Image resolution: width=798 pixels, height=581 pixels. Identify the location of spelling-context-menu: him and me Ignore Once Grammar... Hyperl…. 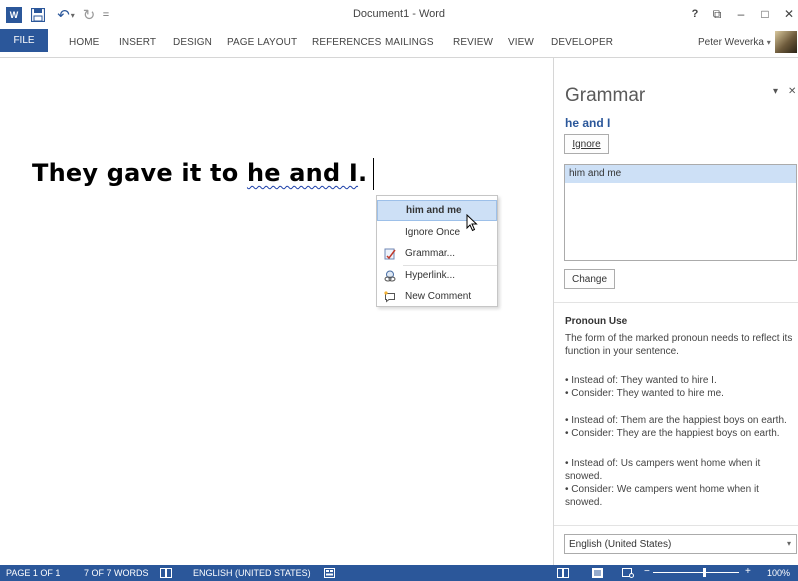
(437, 251).